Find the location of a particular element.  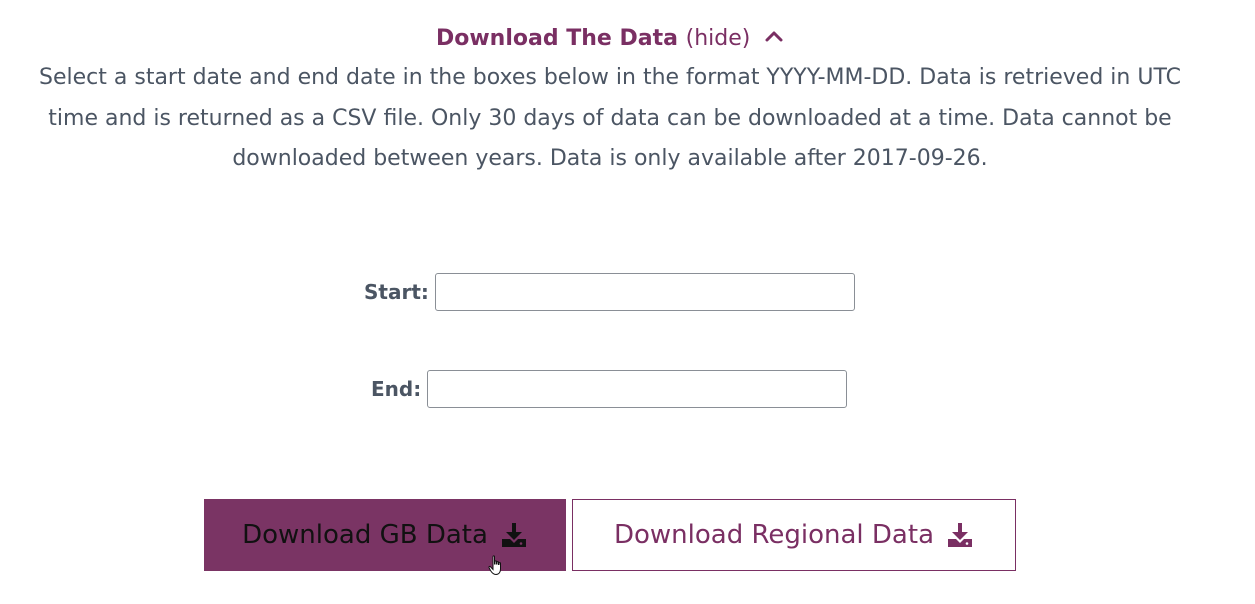

start-date-row: Start: is located at coordinates (609, 292).